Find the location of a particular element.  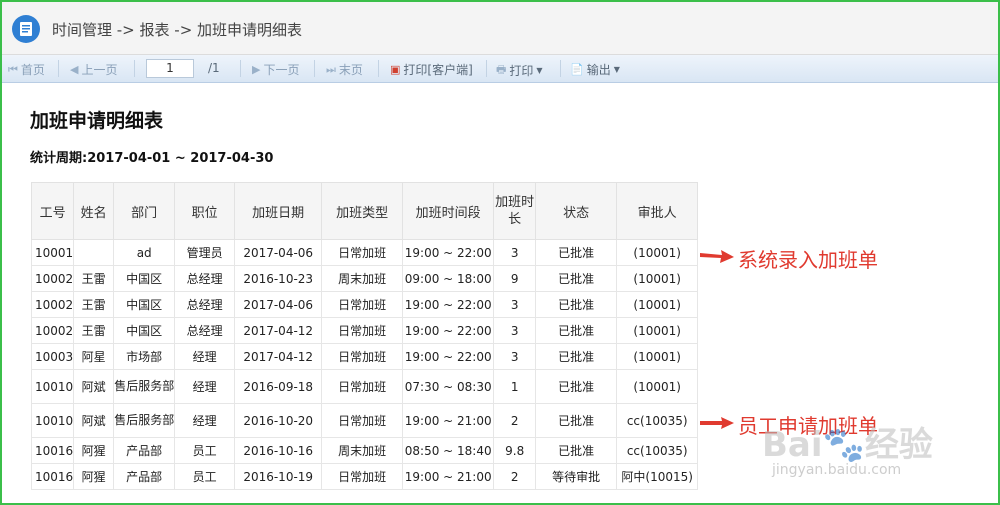

column-header: 姓名 is located at coordinates (94, 211).